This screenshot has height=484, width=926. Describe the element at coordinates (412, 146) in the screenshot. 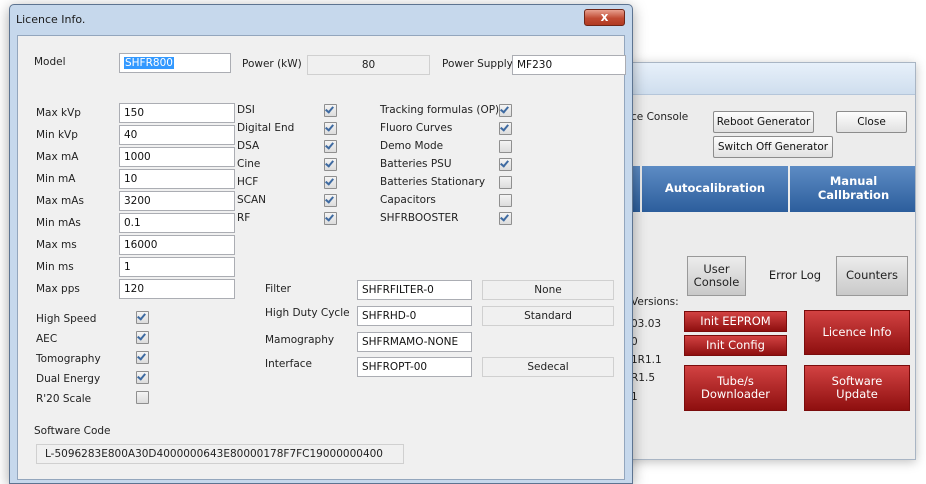

I see `feature-label: Demo Mode` at that location.